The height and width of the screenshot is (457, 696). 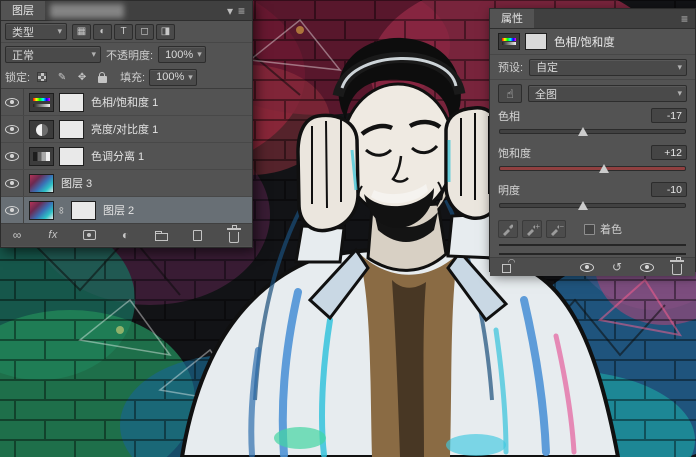 I want to click on brightness-contrast-adjustment-thumbnail, so click(x=41, y=129).